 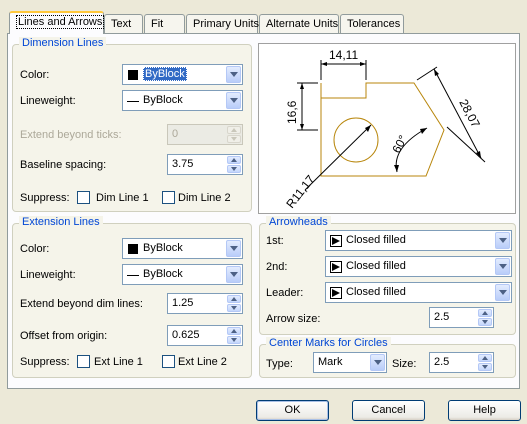 What do you see at coordinates (350, 362) in the screenshot?
I see `center-type-select: Mark` at bounding box center [350, 362].